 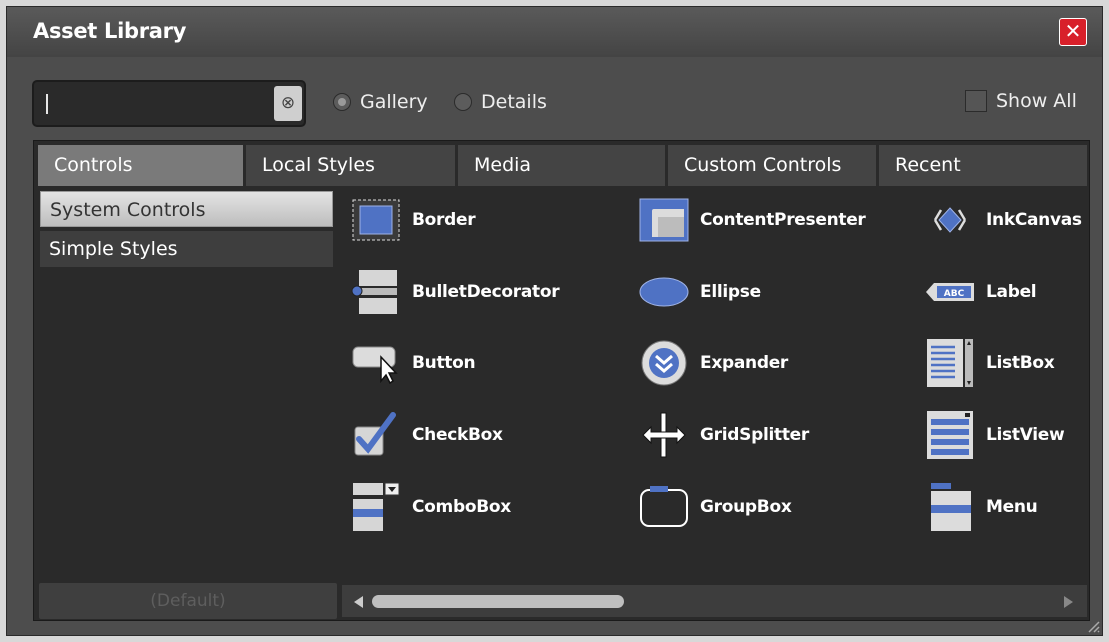 I want to click on show-all-label: Show All, so click(x=1036, y=101).